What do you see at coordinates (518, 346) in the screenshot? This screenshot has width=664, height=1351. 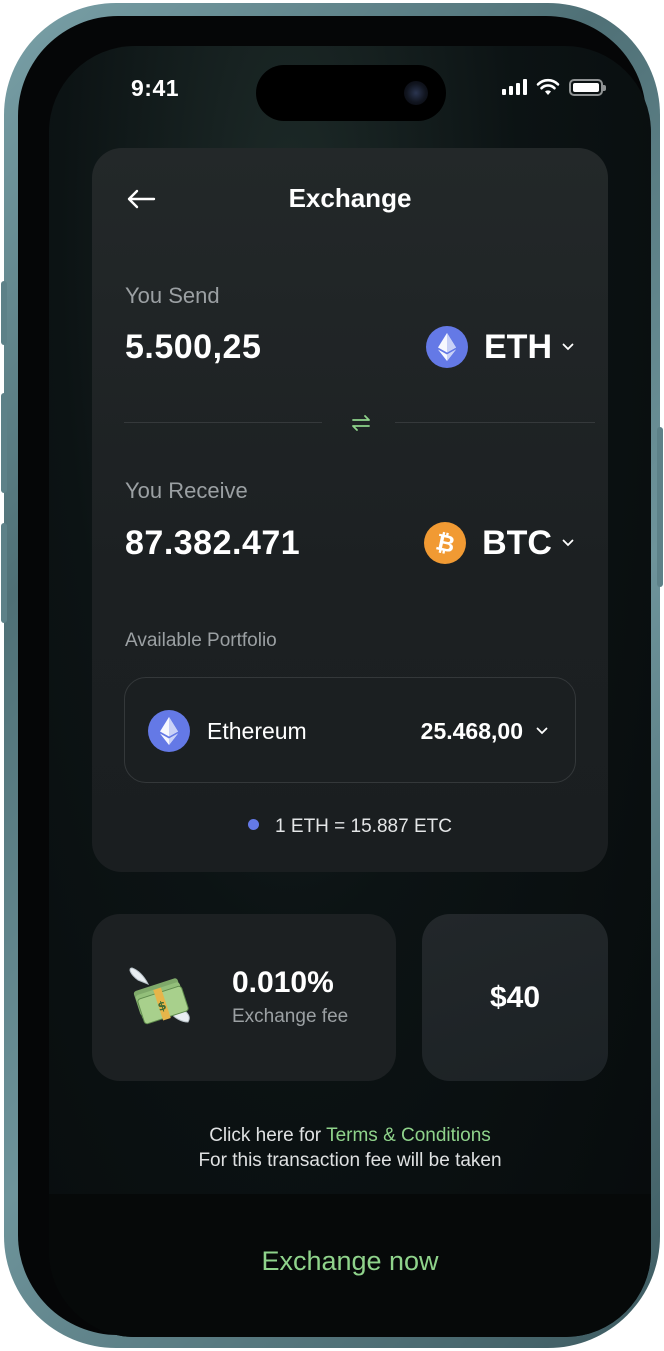 I see `send-coin-code: ETH` at bounding box center [518, 346].